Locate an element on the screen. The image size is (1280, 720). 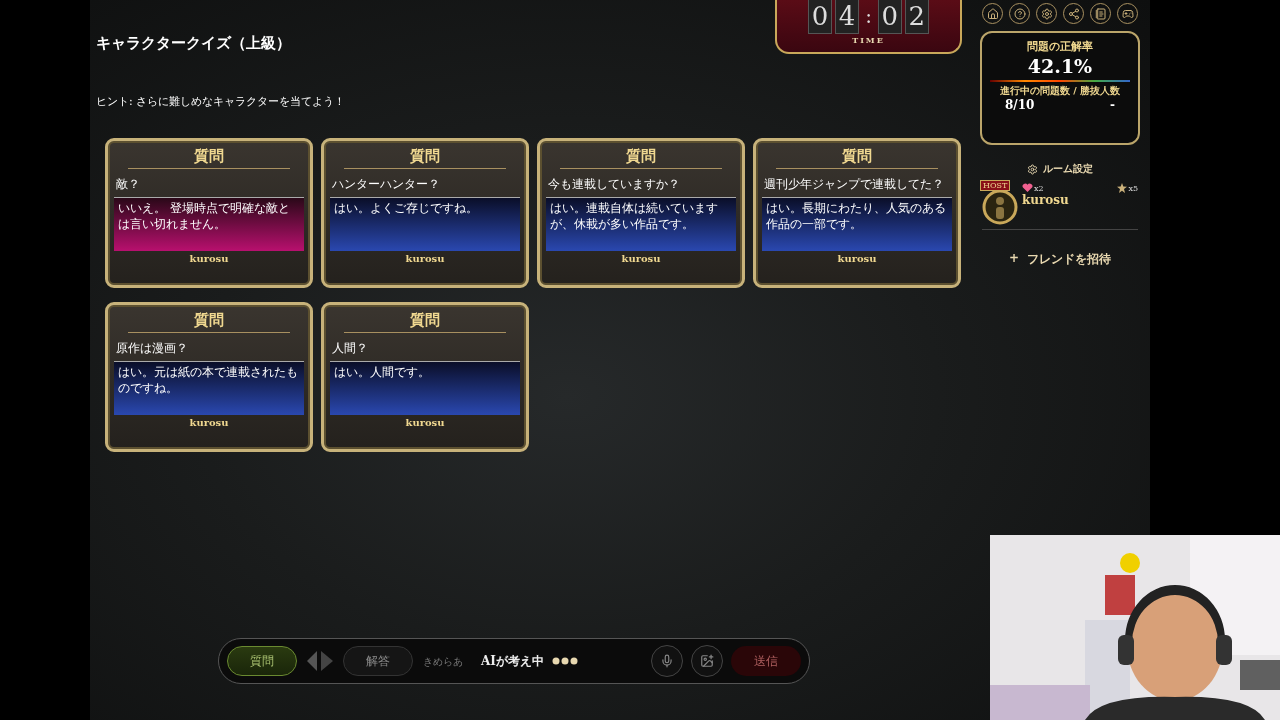
answer-text: はい。人間です。 is located at coordinates (425, 388).